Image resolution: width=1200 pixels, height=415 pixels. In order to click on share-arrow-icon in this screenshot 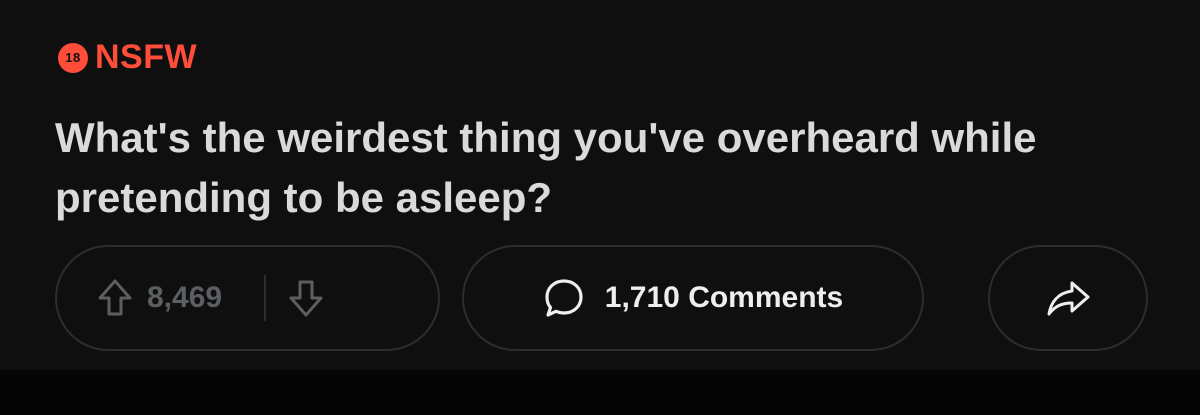, I will do `click(1068, 298)`.